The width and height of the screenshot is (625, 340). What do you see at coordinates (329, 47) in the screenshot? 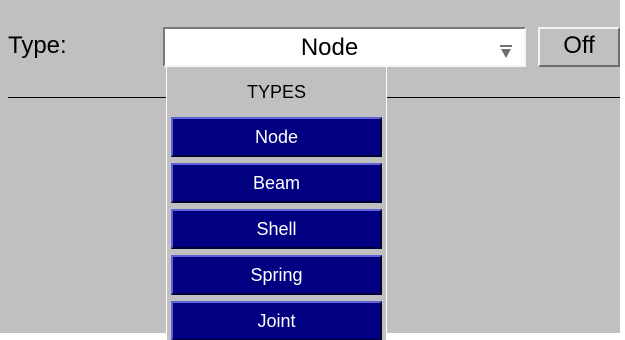
I see `type-select-value: Node` at bounding box center [329, 47].